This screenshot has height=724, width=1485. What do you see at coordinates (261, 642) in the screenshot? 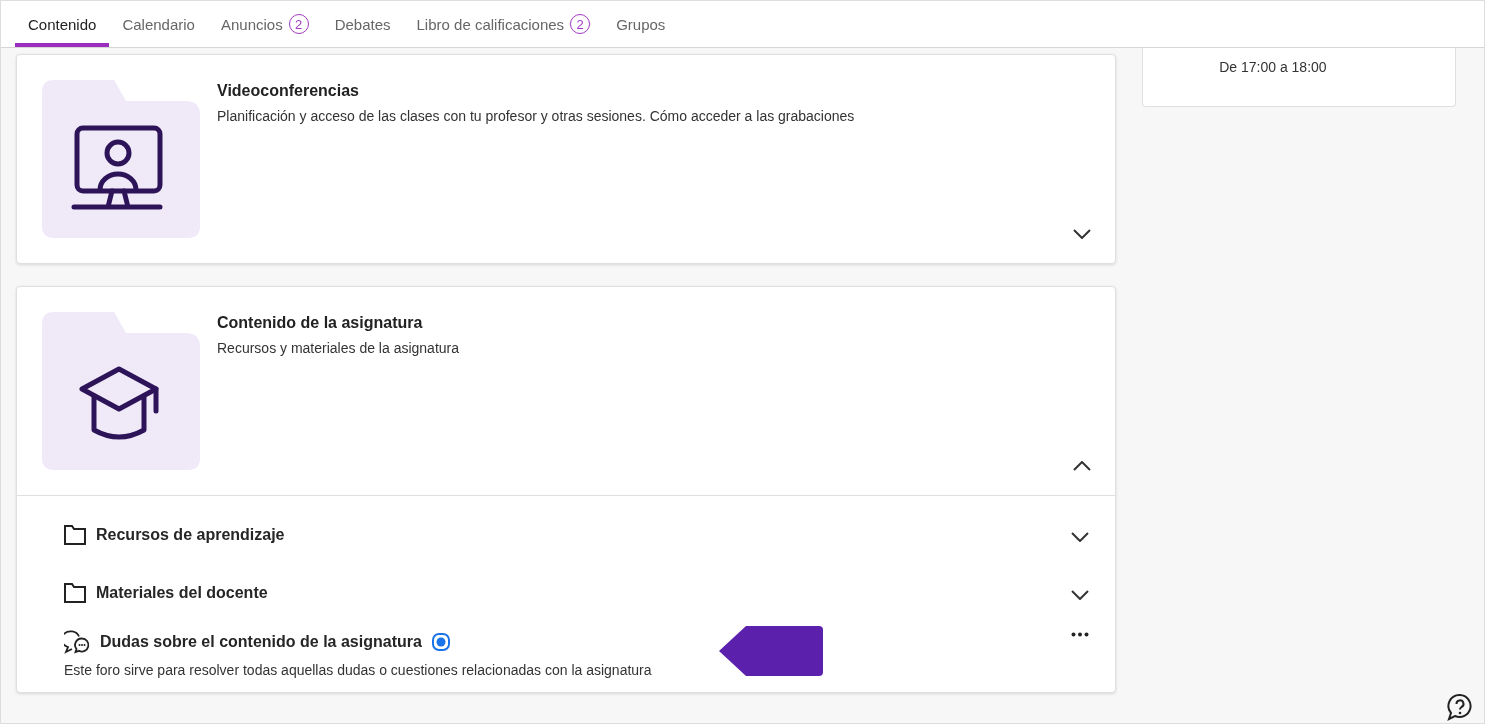
I see `forum-title: Dudas sobre el contenido de la asignatura` at bounding box center [261, 642].